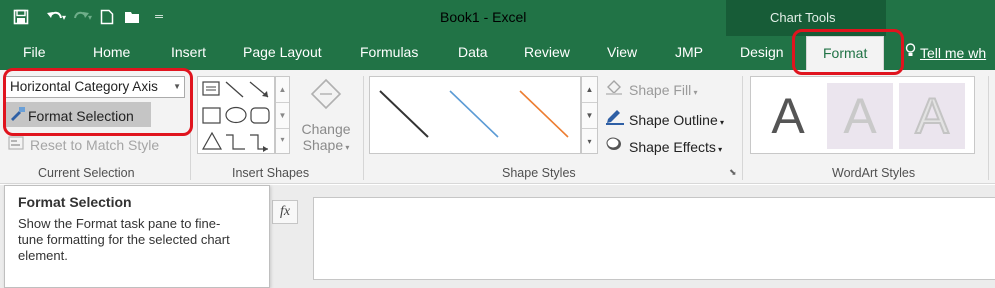 This screenshot has width=995, height=288. I want to click on format-paint-icon, so click(19, 115).